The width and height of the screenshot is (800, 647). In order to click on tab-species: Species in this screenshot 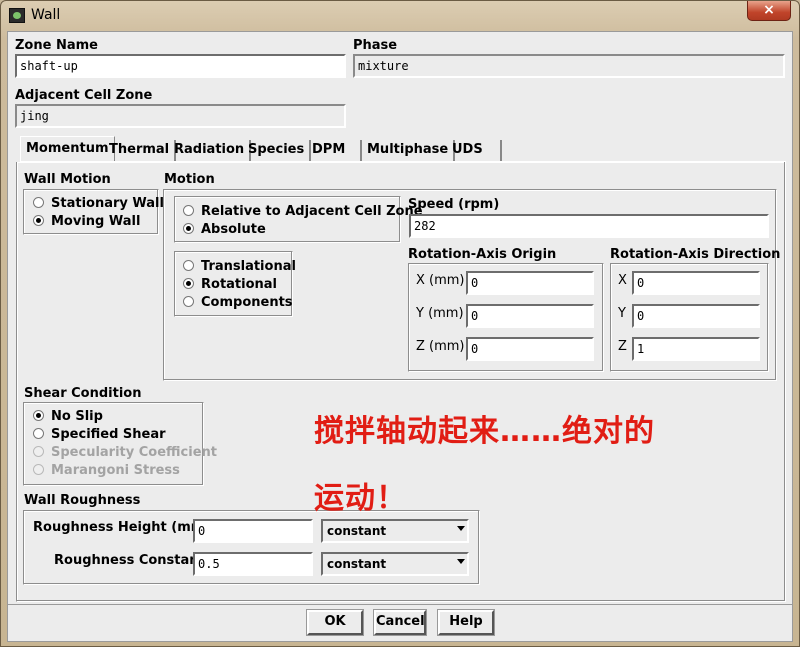, I will do `click(277, 151)`.